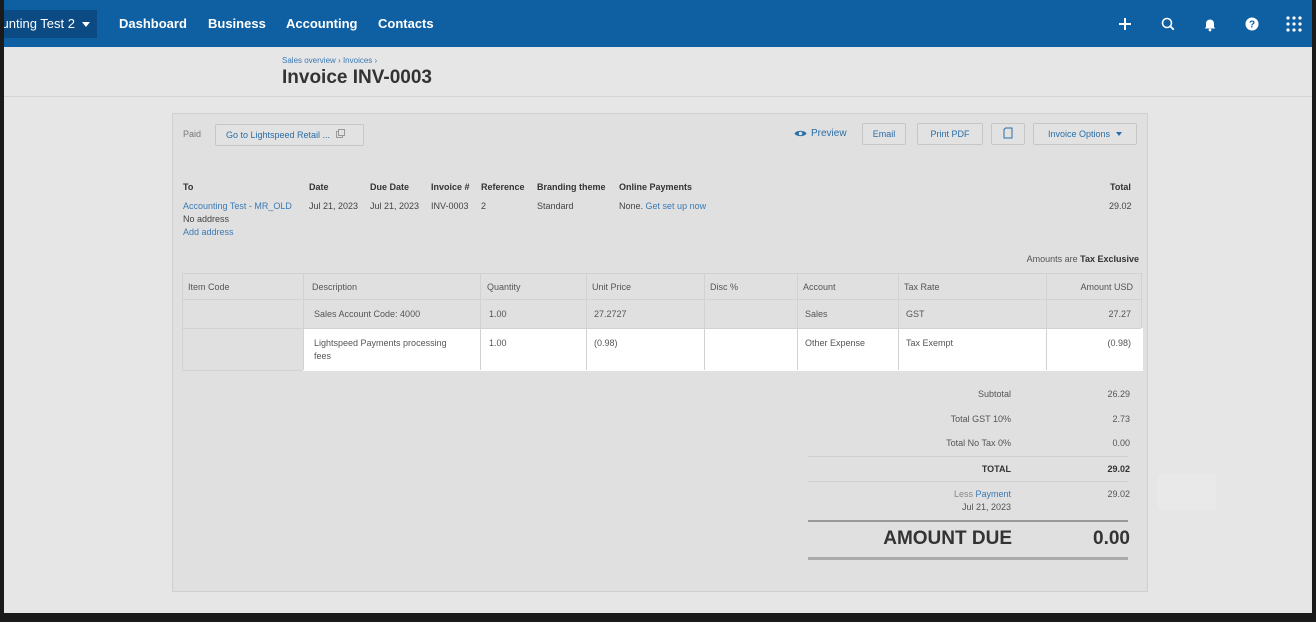 The width and height of the screenshot is (1316, 622). Describe the element at coordinates (996, 469) in the screenshot. I see `total-label: TOTAL` at that location.